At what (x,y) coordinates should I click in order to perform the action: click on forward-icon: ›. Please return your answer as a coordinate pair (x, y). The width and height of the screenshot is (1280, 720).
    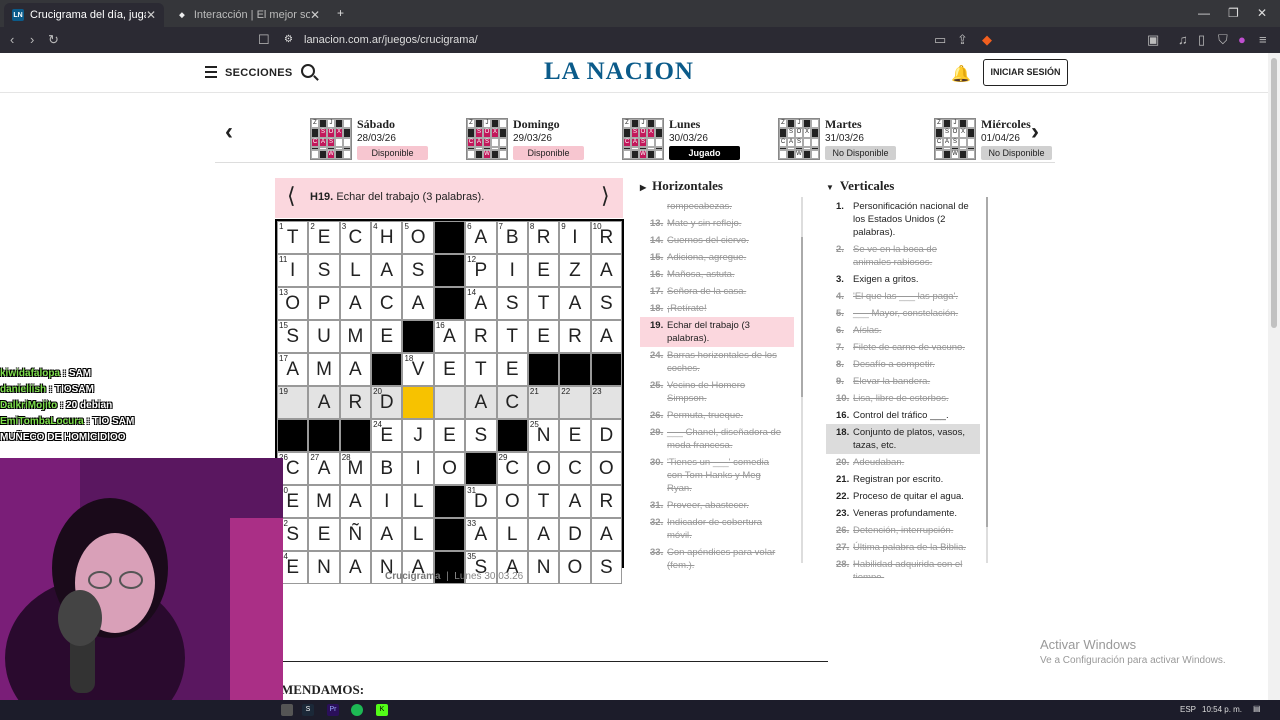
    Looking at the image, I should click on (32, 39).